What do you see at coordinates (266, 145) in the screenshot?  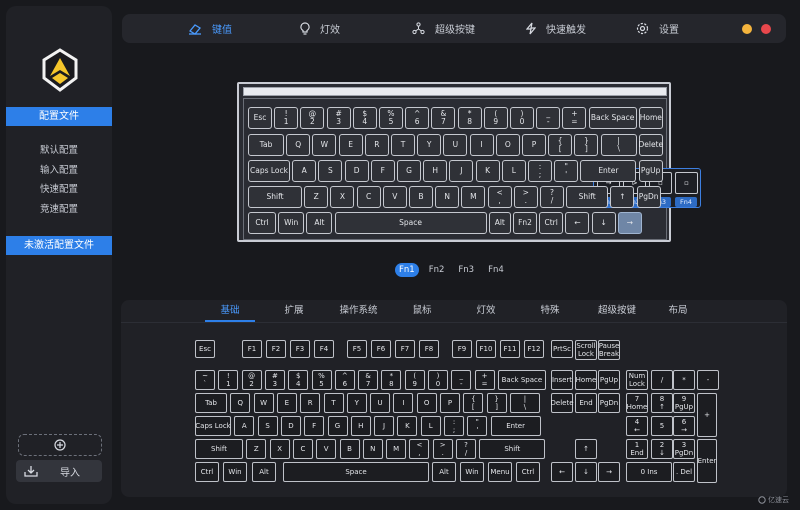 I see `preview-key-tab-1-0: Tab` at bounding box center [266, 145].